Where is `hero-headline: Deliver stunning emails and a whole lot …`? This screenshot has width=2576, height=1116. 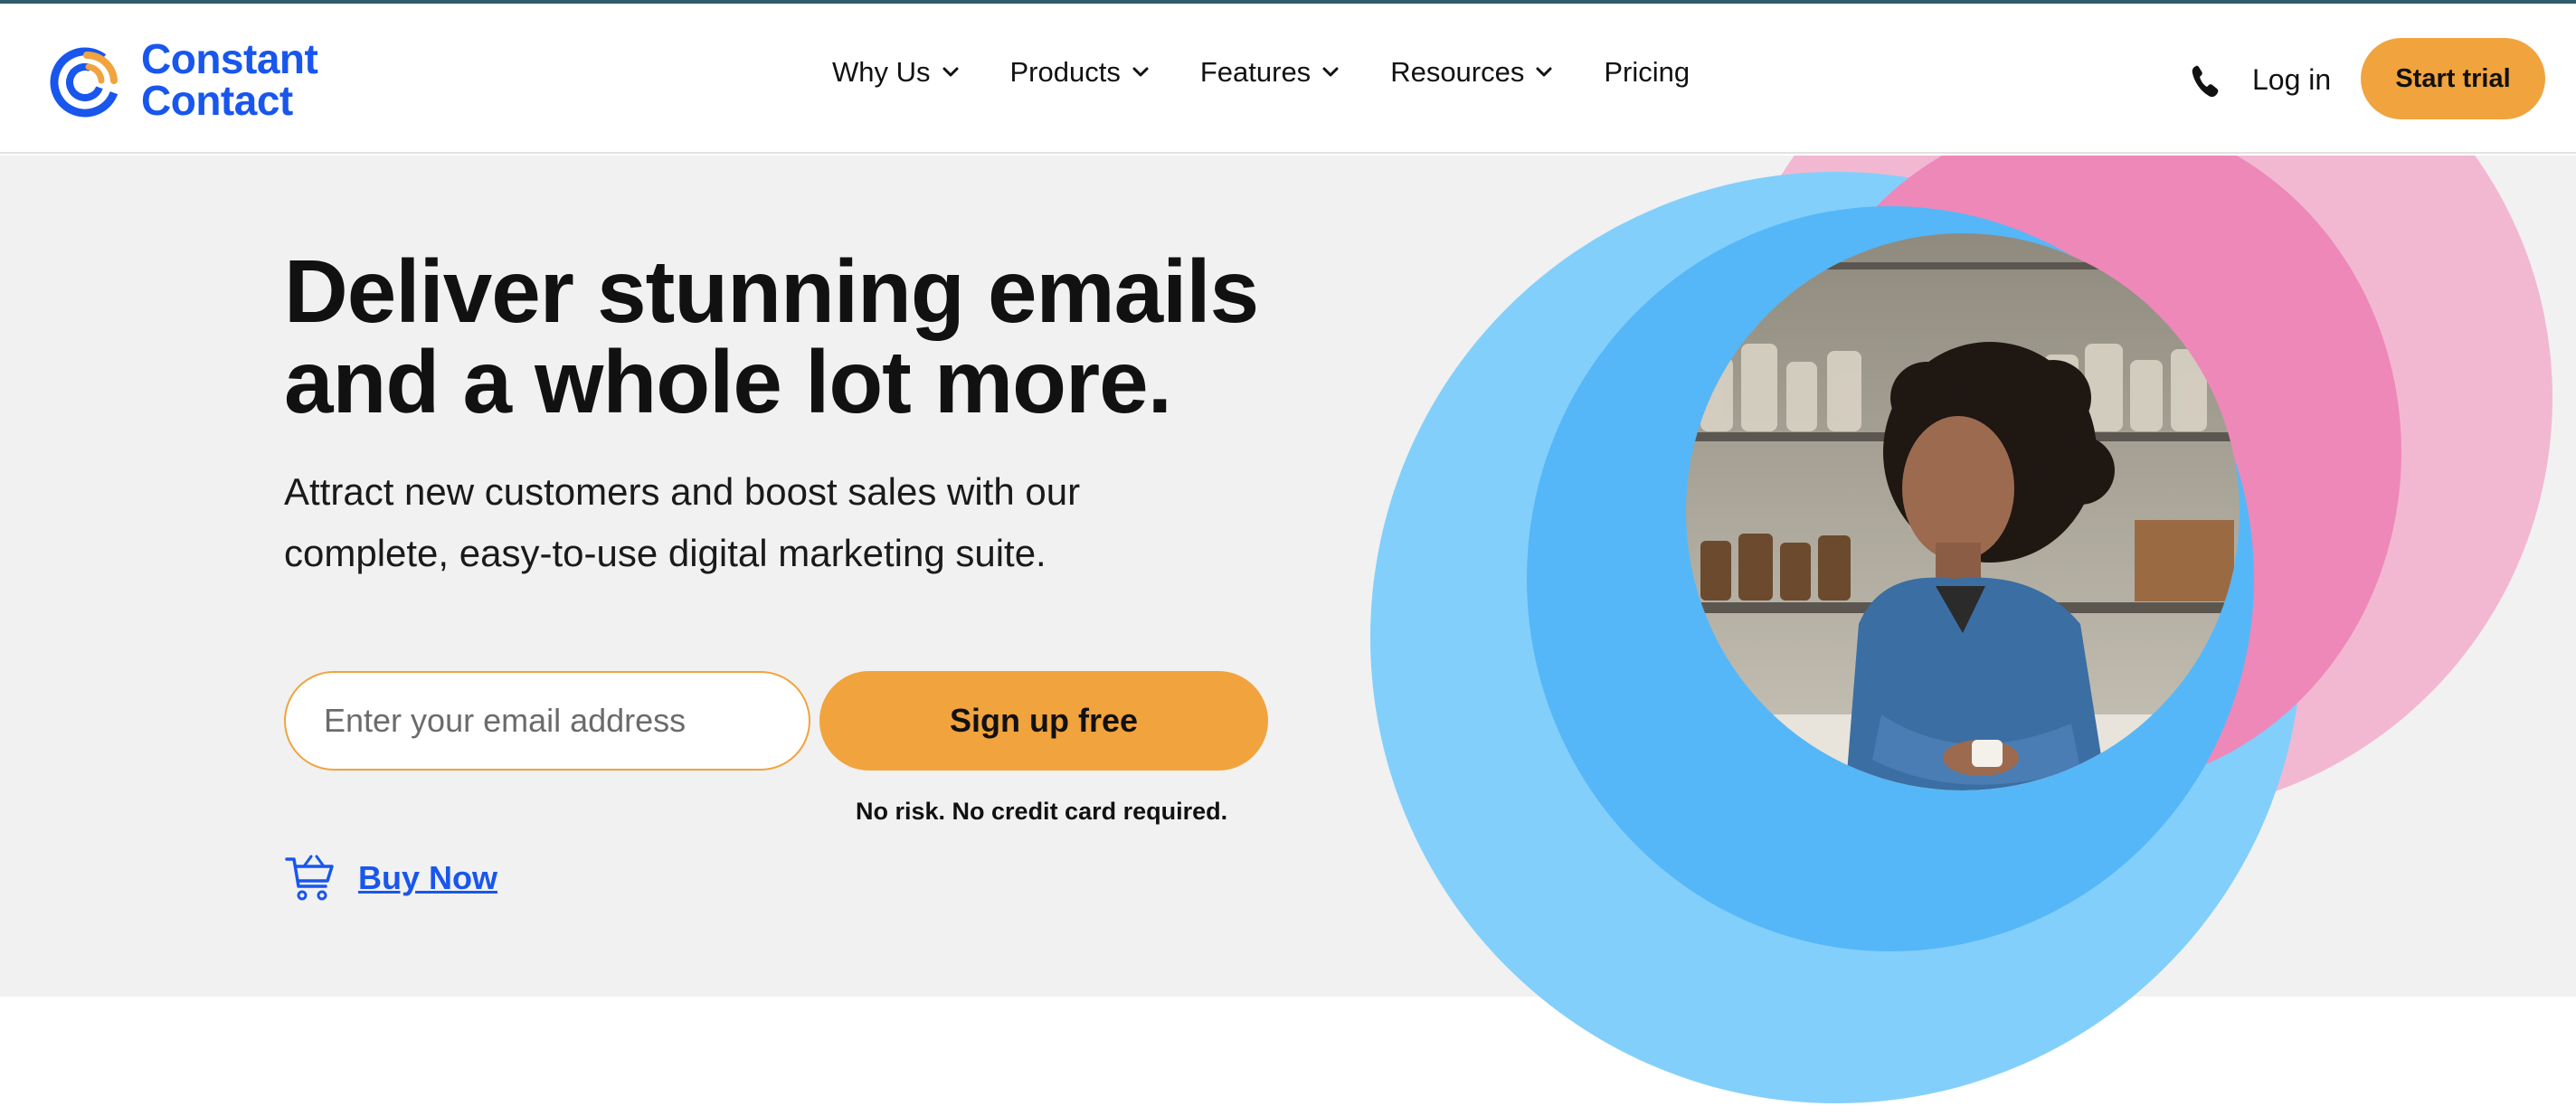
hero-headline: Deliver stunning emails and a whole lot … is located at coordinates (817, 337).